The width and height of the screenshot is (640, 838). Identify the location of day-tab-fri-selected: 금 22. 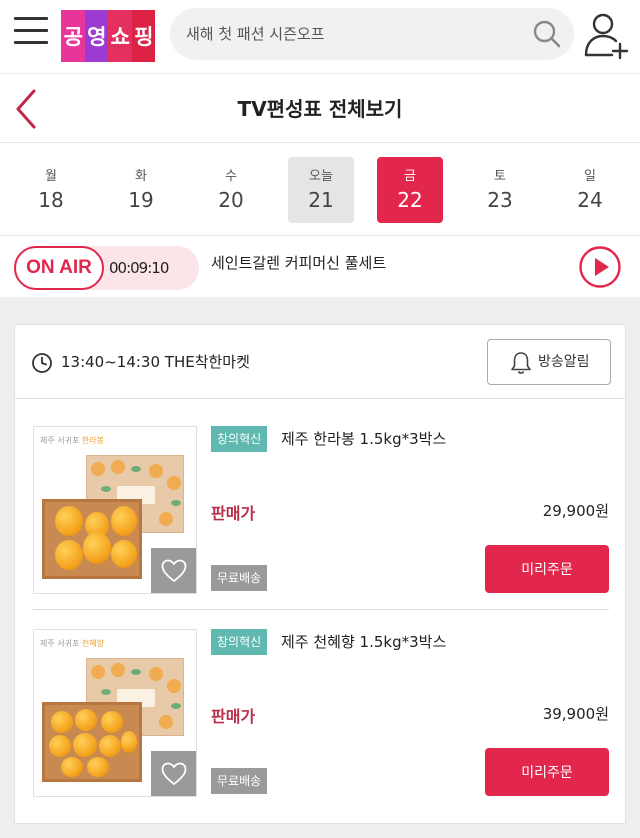
(410, 190).